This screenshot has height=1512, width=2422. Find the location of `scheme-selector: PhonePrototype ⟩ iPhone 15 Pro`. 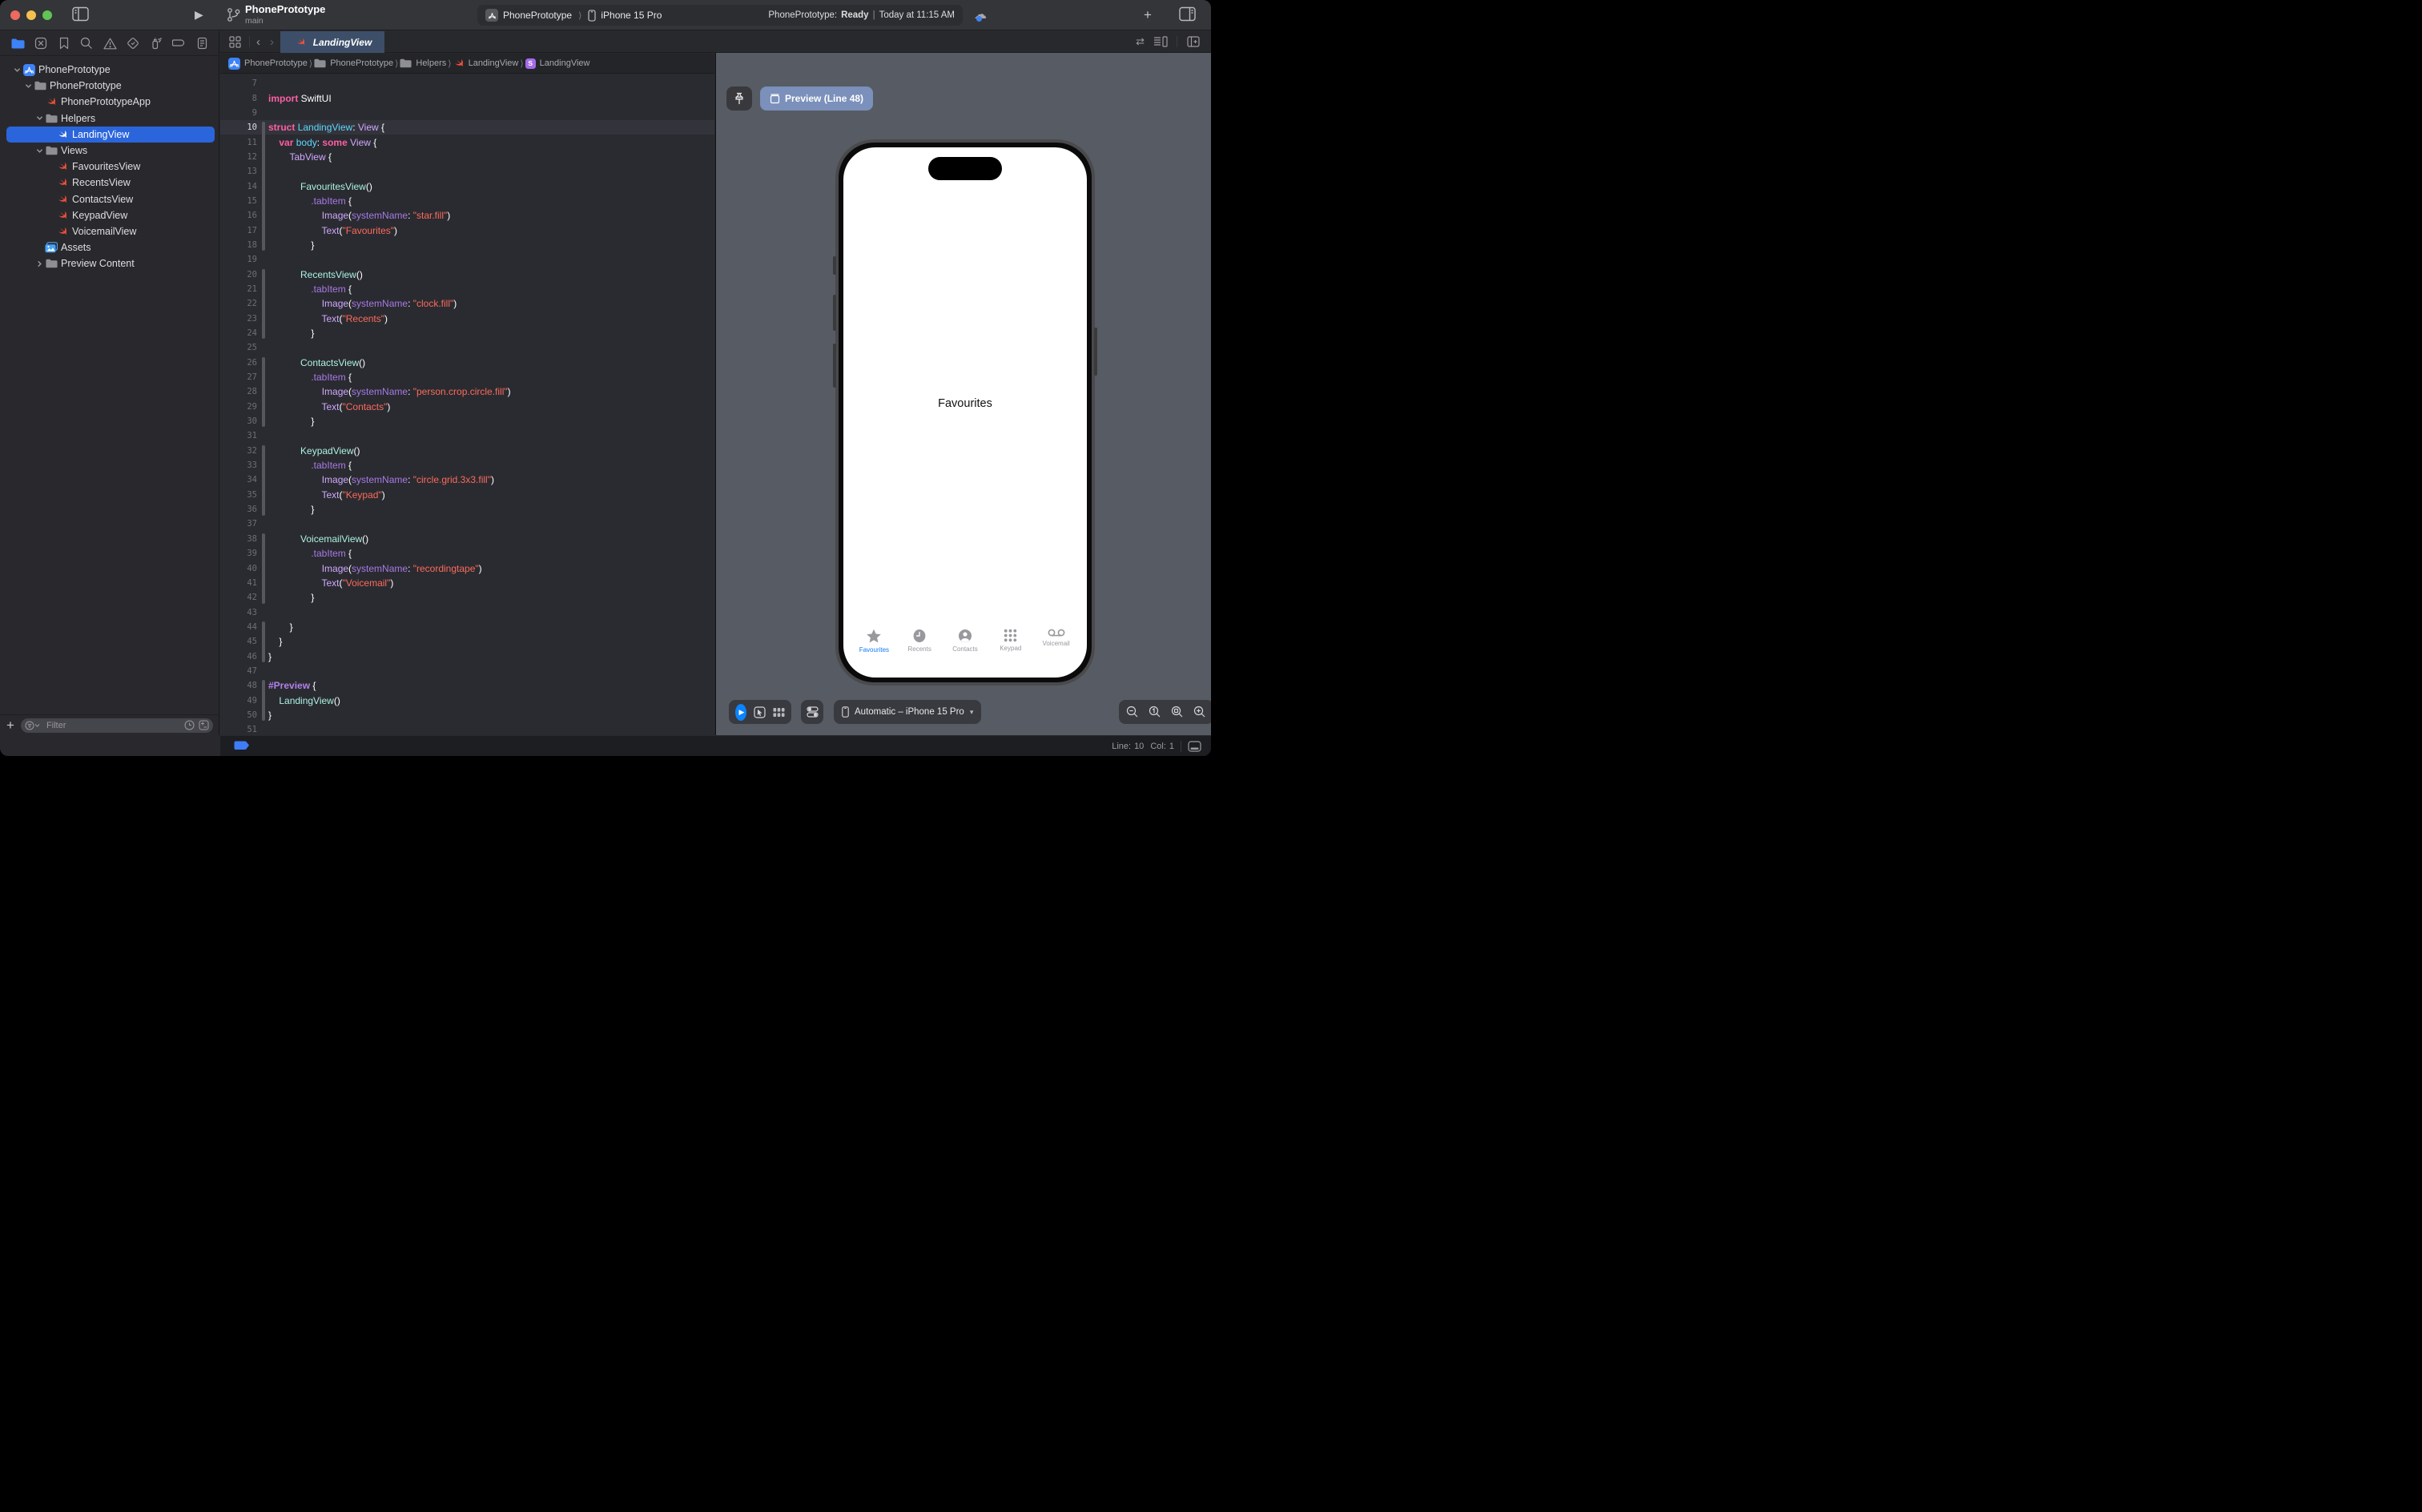

scheme-selector: PhonePrototype ⟩ iPhone 15 Pro is located at coordinates (573, 15).